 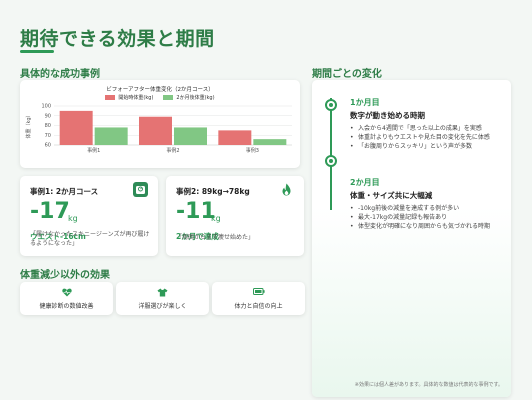 What do you see at coordinates (50, 211) in the screenshot?
I see `case-1-value: -17` at bounding box center [50, 211].